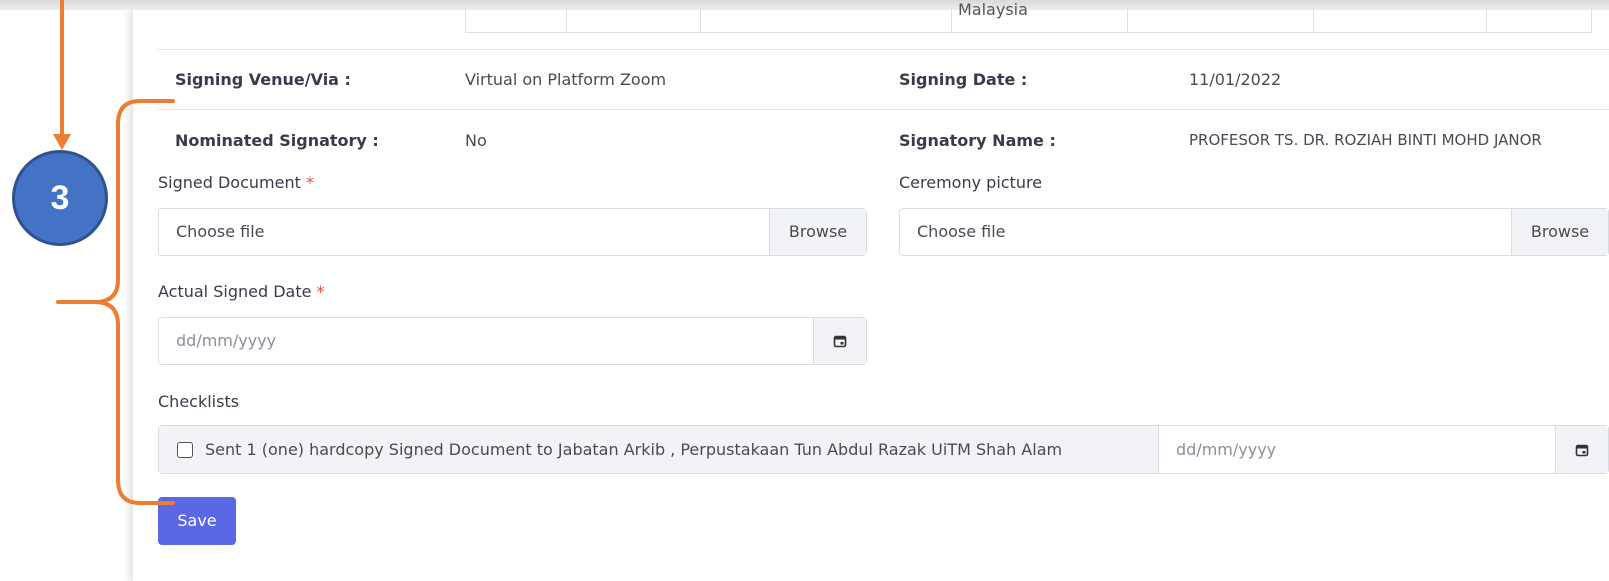 The image size is (1609, 581). I want to click on annotation-overlay, so click(114, 252).